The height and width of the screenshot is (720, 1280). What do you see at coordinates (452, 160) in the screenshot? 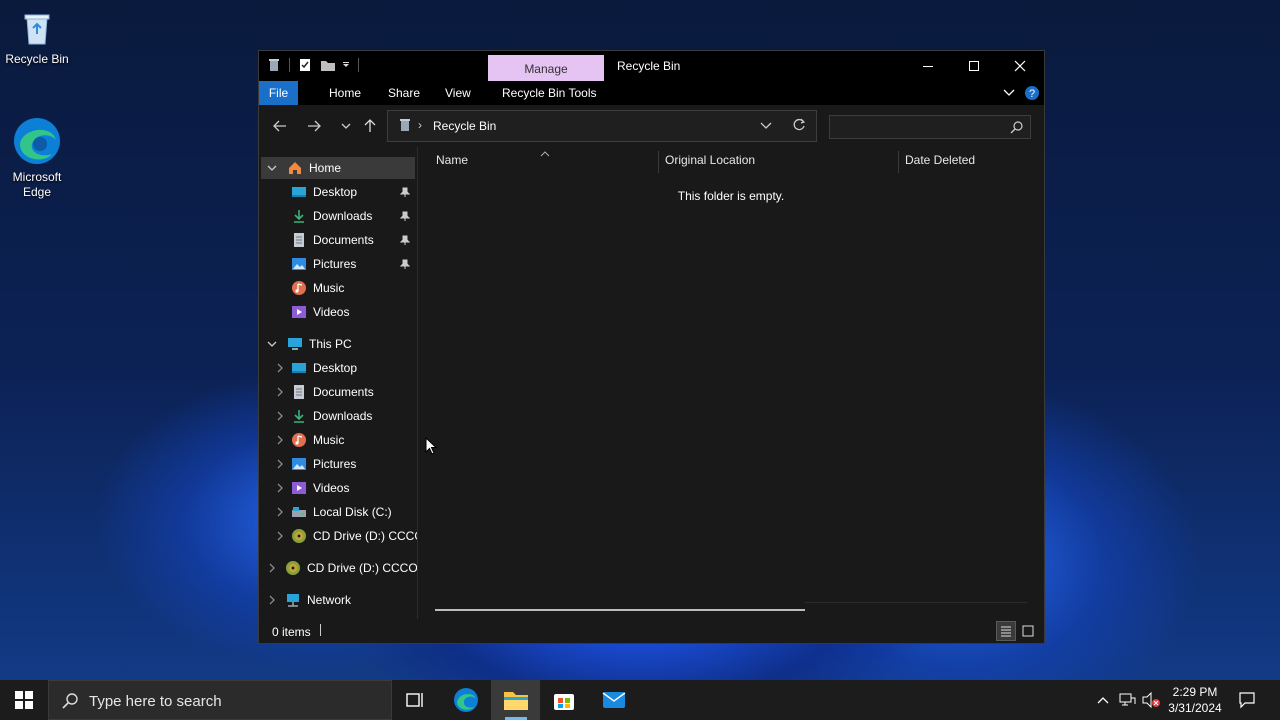
I see `column-header-name: Name` at bounding box center [452, 160].